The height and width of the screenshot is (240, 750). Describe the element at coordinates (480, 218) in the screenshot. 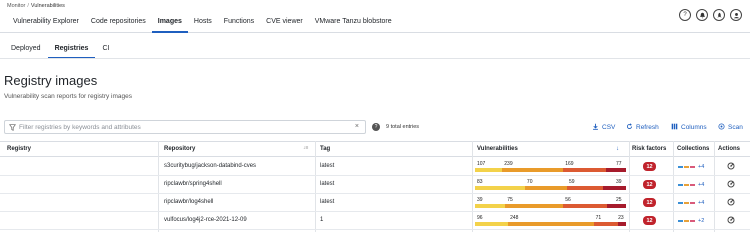

I see `vuln-count-low: 96` at that location.